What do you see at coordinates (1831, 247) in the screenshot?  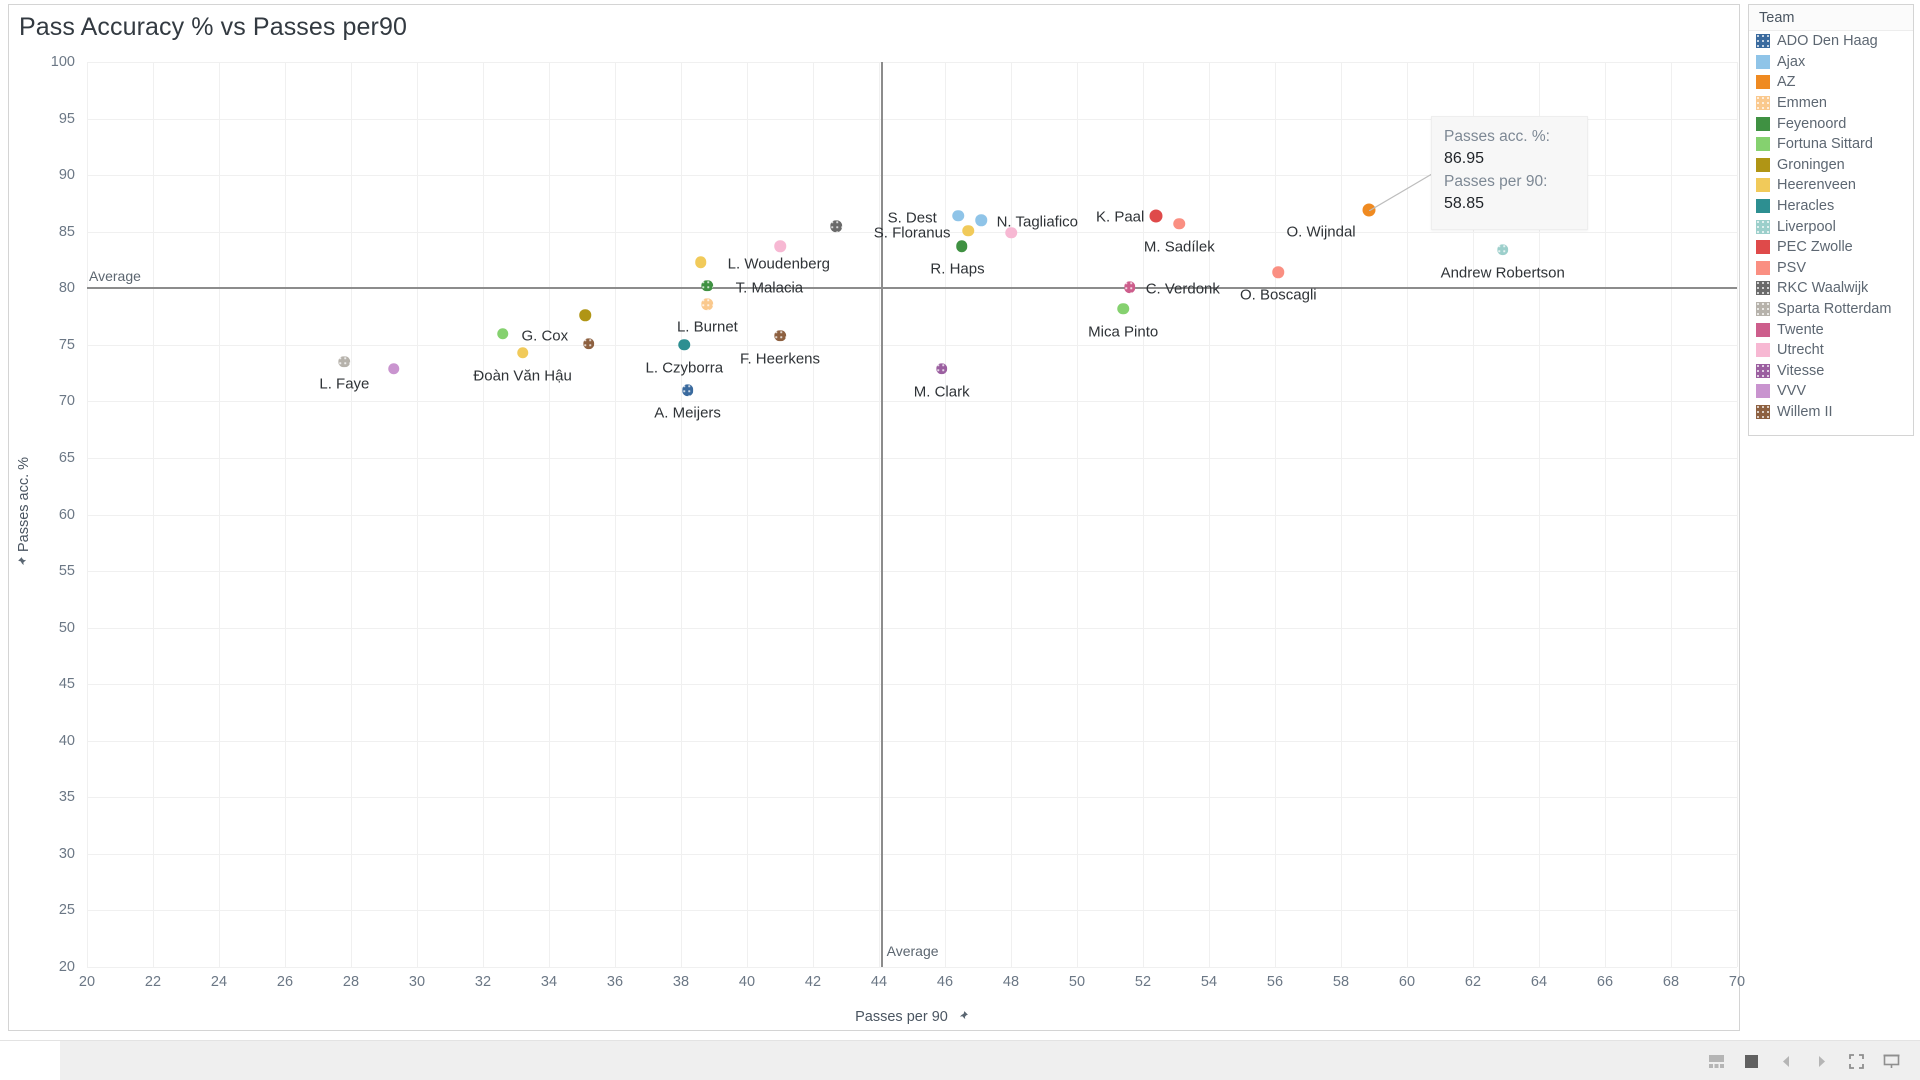 I see `legend-item: PEC Zwolle` at bounding box center [1831, 247].